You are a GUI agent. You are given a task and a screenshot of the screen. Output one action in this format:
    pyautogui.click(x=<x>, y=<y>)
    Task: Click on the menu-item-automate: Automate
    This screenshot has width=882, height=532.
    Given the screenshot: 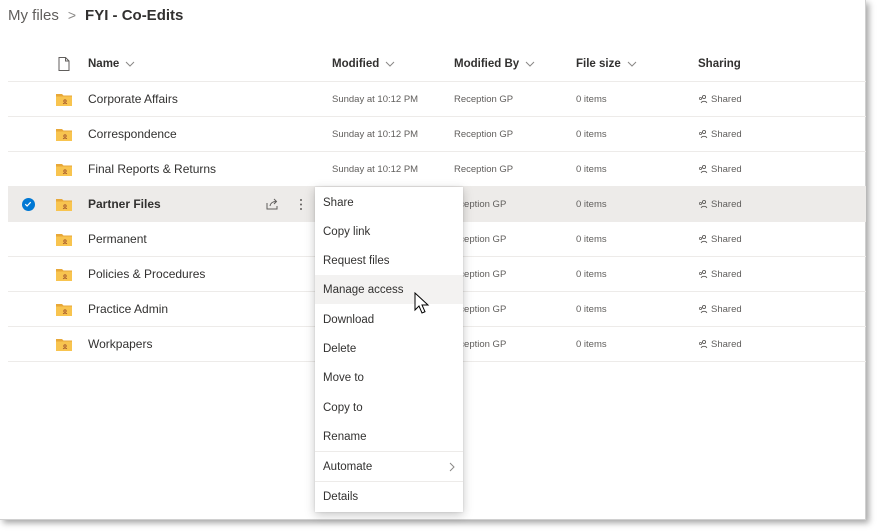 What is the action you would take?
    pyautogui.click(x=389, y=466)
    